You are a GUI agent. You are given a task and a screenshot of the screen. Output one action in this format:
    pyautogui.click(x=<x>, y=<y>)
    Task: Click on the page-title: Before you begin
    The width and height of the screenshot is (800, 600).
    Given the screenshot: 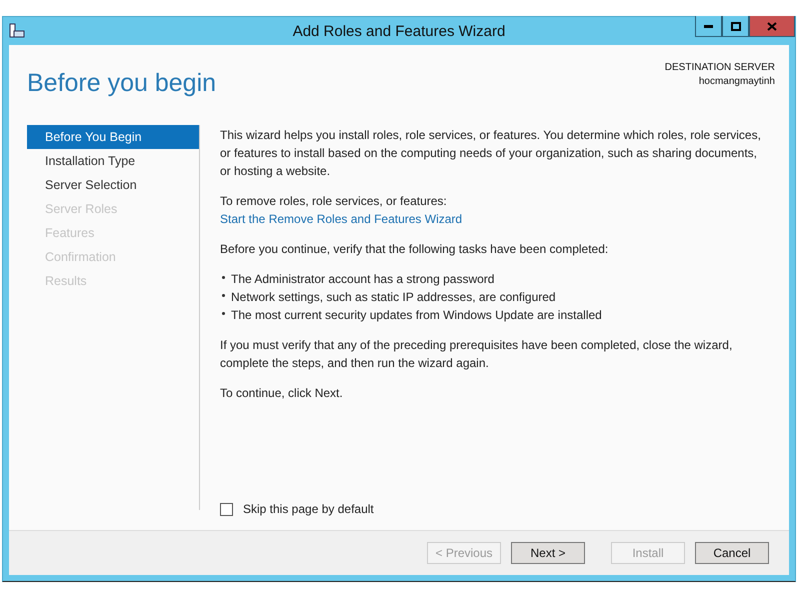 What is the action you would take?
    pyautogui.click(x=121, y=84)
    